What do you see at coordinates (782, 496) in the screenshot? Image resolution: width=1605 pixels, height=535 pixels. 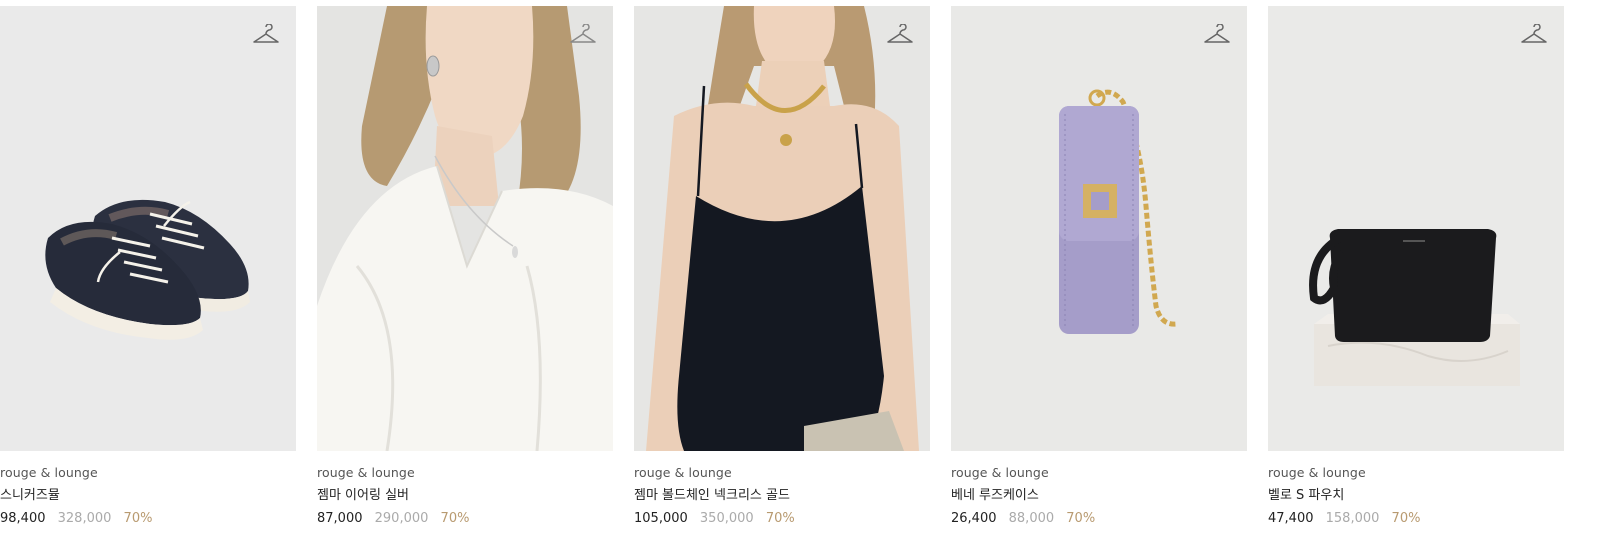 I see `product-name: 젬마 볼드체인 넥크리스 골드` at bounding box center [782, 496].